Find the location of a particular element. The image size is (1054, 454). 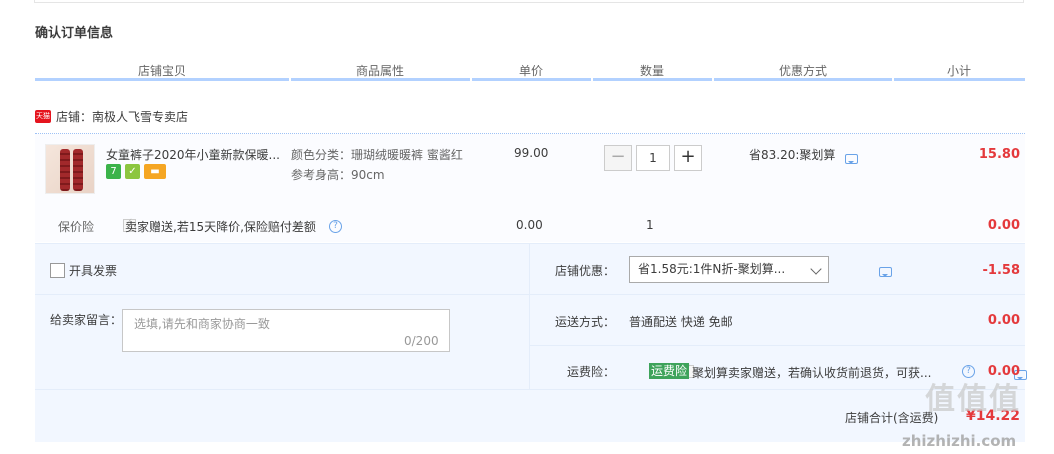

decrease-button: − is located at coordinates (618, 158).